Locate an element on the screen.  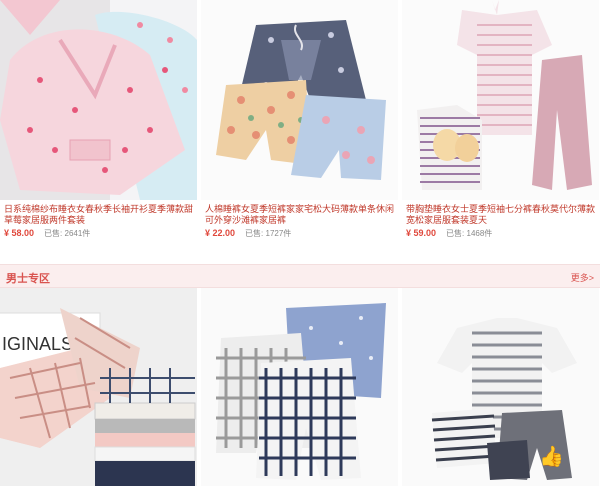
product-card is located at coordinates (299, 387).